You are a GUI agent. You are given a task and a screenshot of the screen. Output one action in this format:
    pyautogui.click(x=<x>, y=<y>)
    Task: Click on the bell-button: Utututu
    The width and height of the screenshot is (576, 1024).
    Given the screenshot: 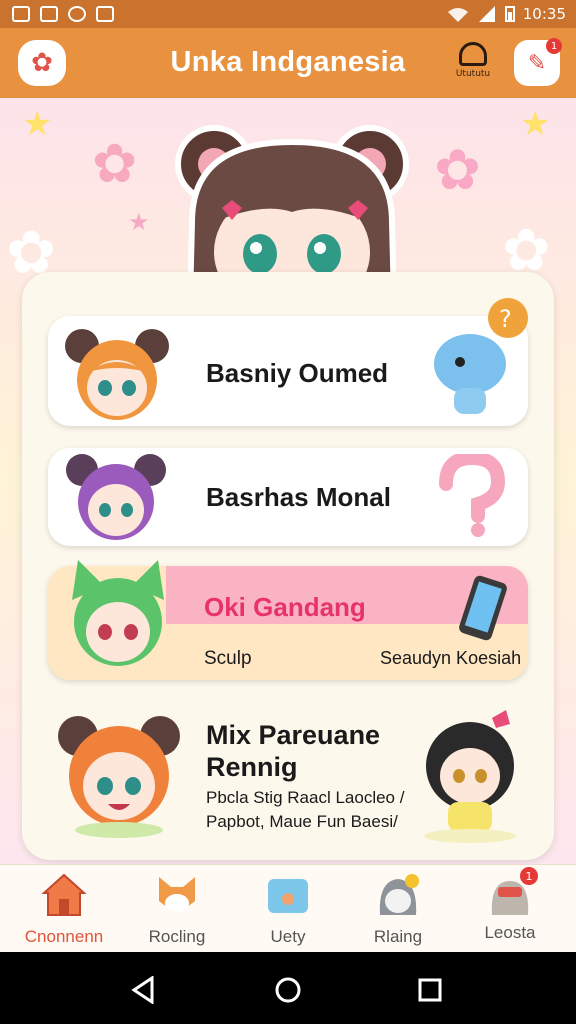 What is the action you would take?
    pyautogui.click(x=473, y=64)
    